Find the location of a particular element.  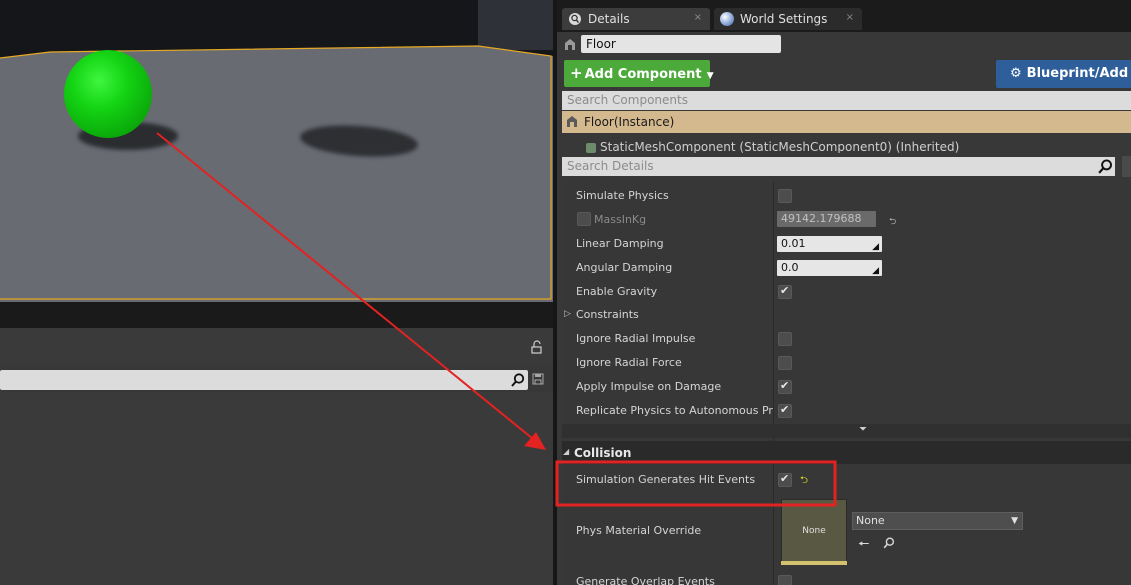

simulate-physics-checkbox is located at coordinates (785, 196).